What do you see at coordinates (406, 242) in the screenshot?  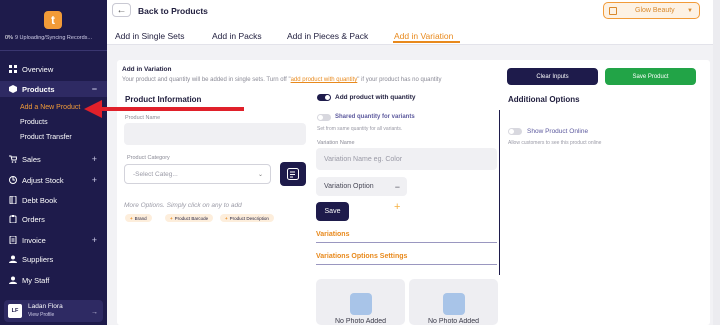 I see `variations-underline` at bounding box center [406, 242].